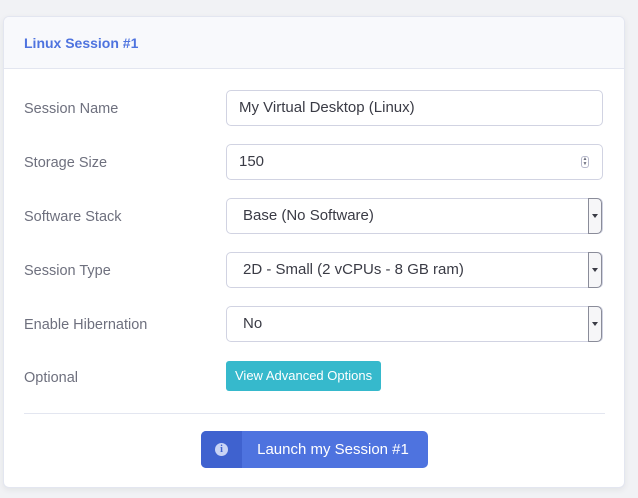 The height and width of the screenshot is (498, 638). Describe the element at coordinates (86, 325) in the screenshot. I see `hibernation-label: Enable Hibernation` at that location.